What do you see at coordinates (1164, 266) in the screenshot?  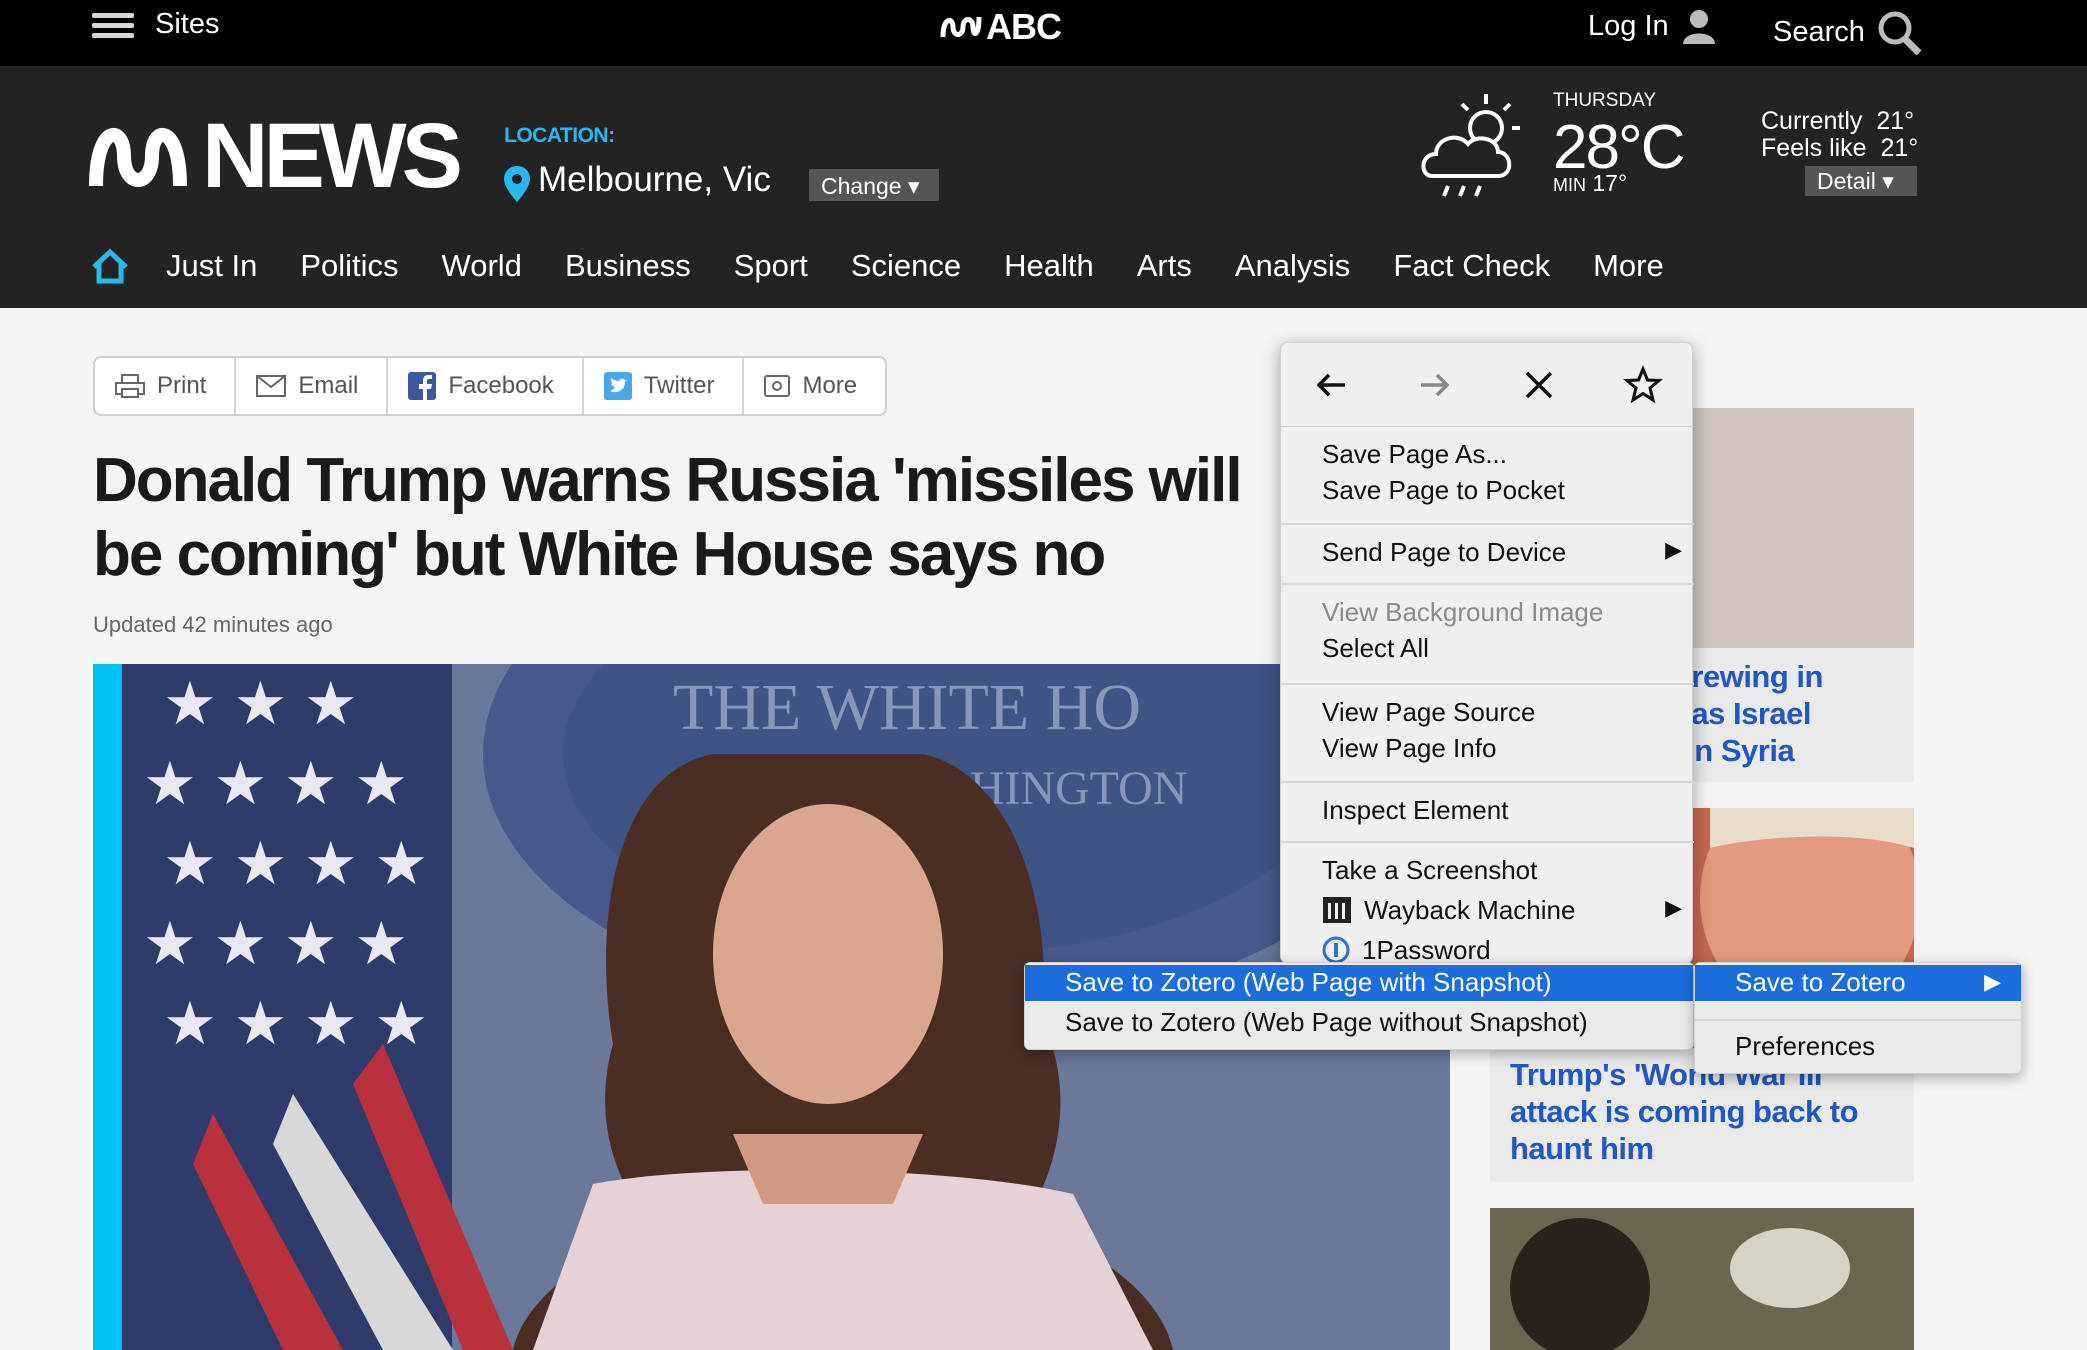 I see `nav-arts: Arts` at bounding box center [1164, 266].